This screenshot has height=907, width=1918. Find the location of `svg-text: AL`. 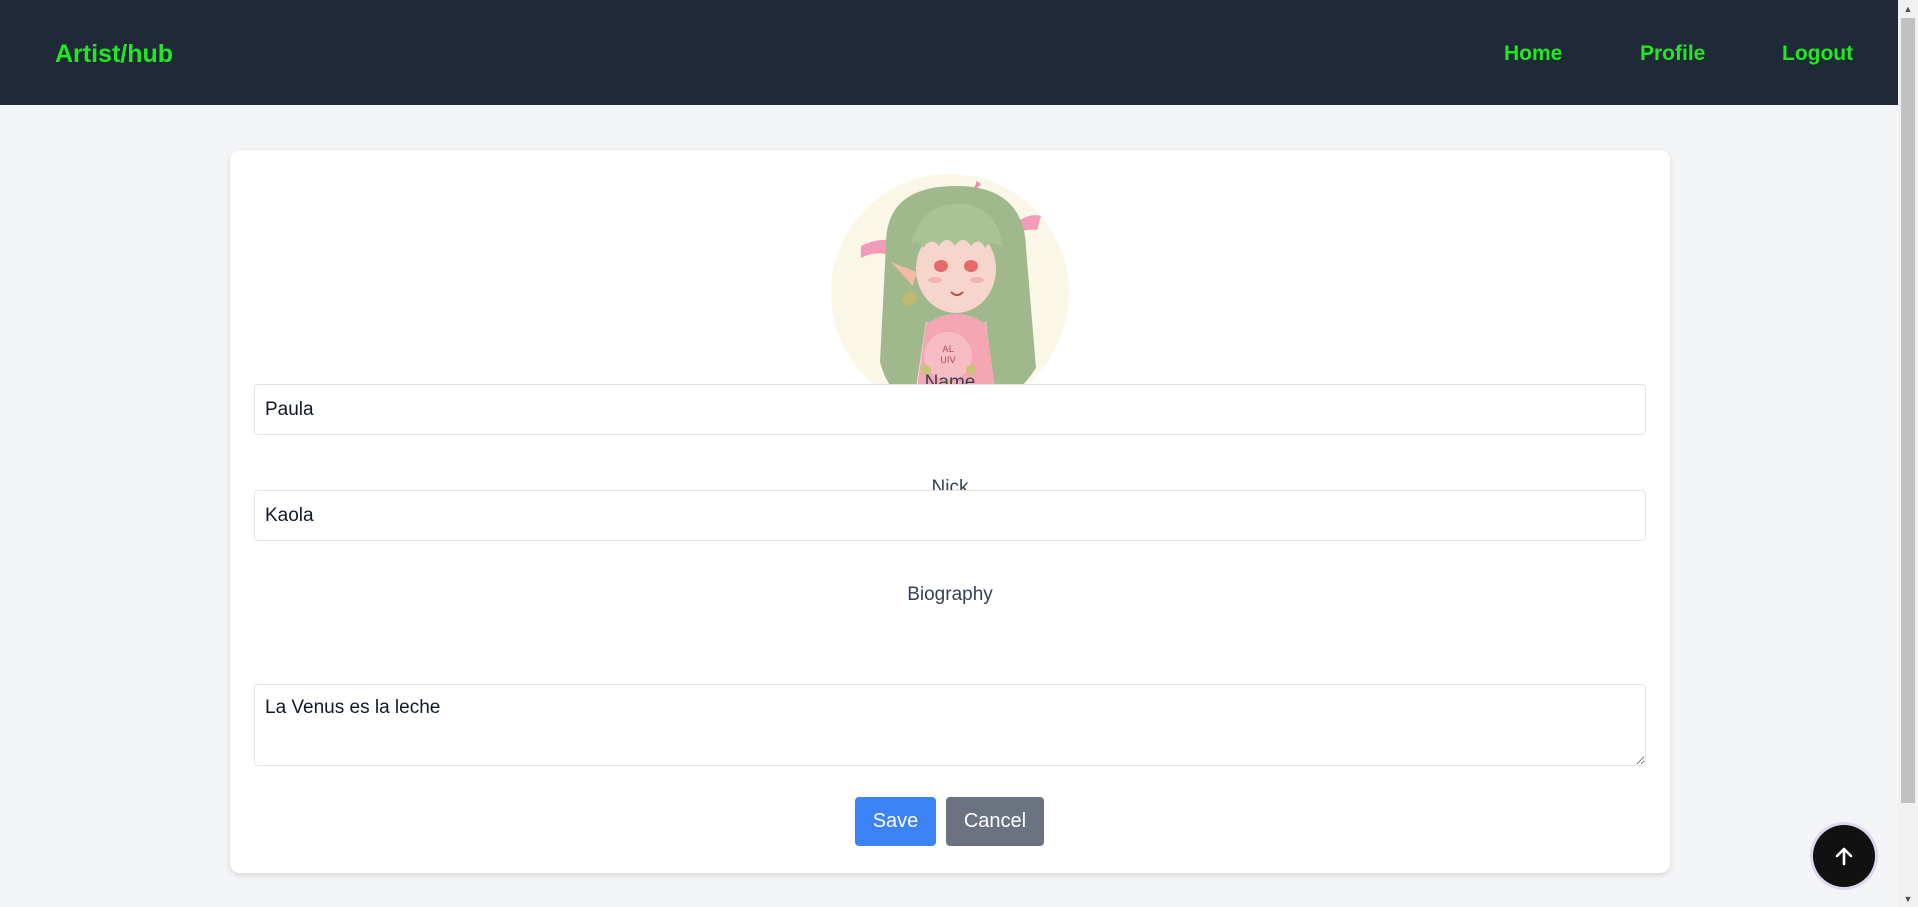

svg-text: AL is located at coordinates (947, 350).